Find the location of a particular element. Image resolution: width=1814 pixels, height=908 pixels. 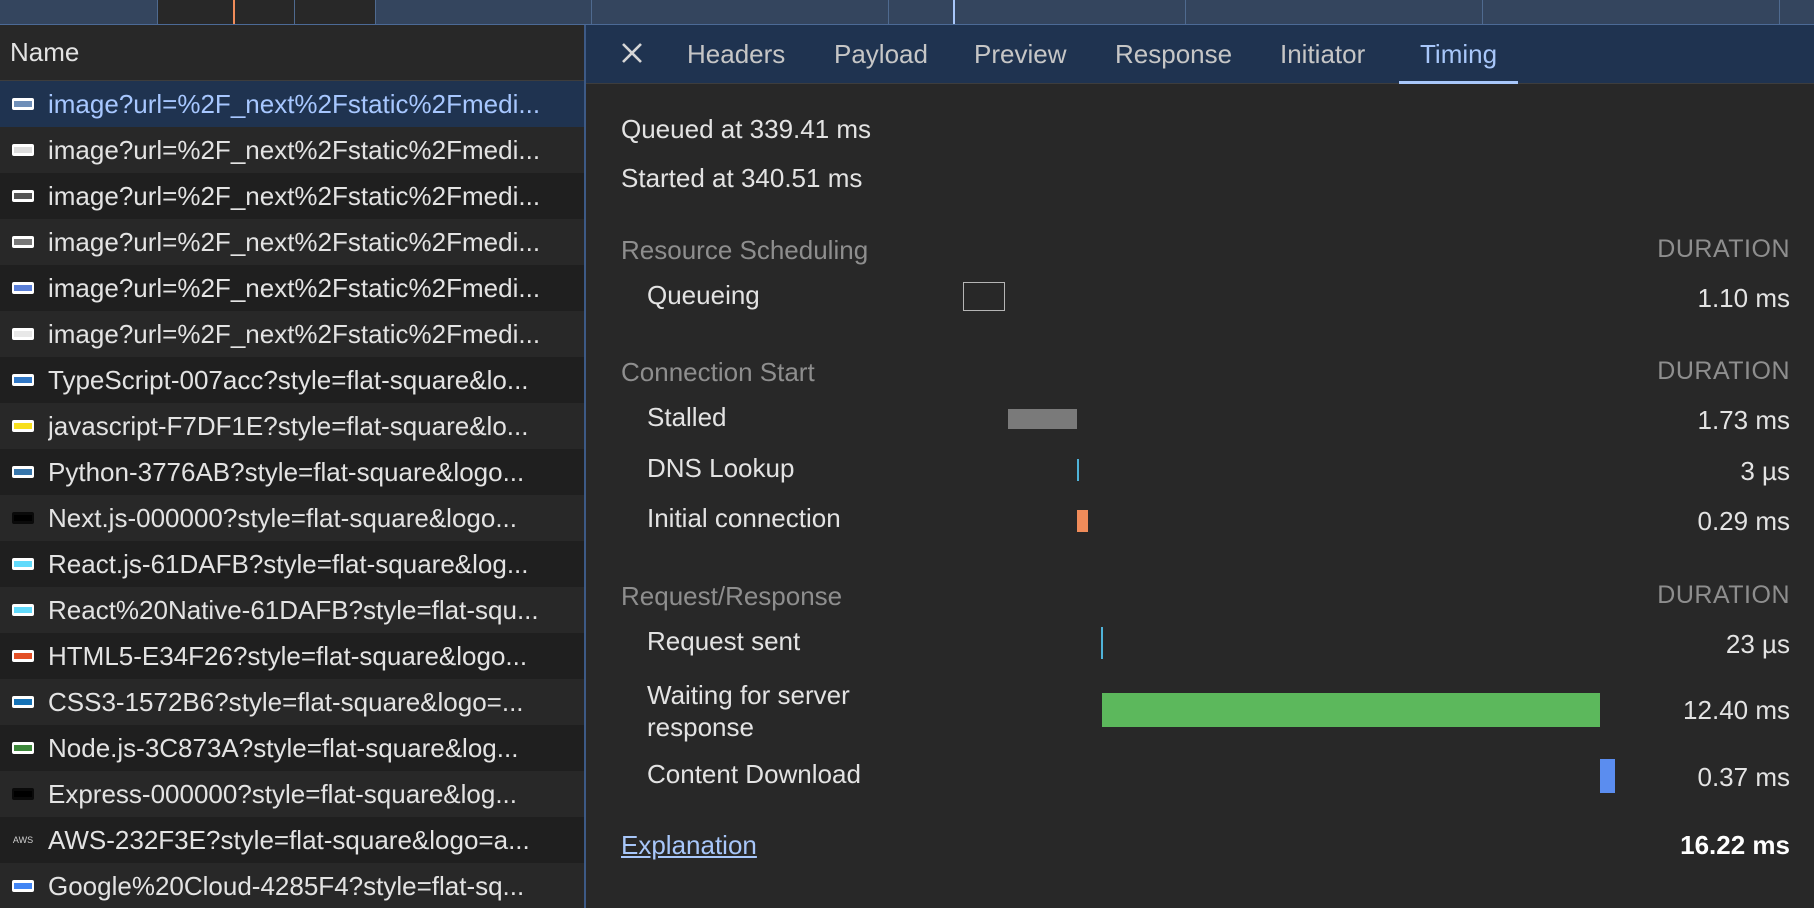

phase-value-request-sent: 23 µs is located at coordinates (1757, 644).